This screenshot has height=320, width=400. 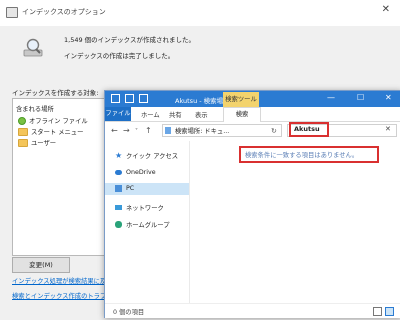 I want to click on locations-label: インデックスを作成する対象:, so click(x=55, y=93).